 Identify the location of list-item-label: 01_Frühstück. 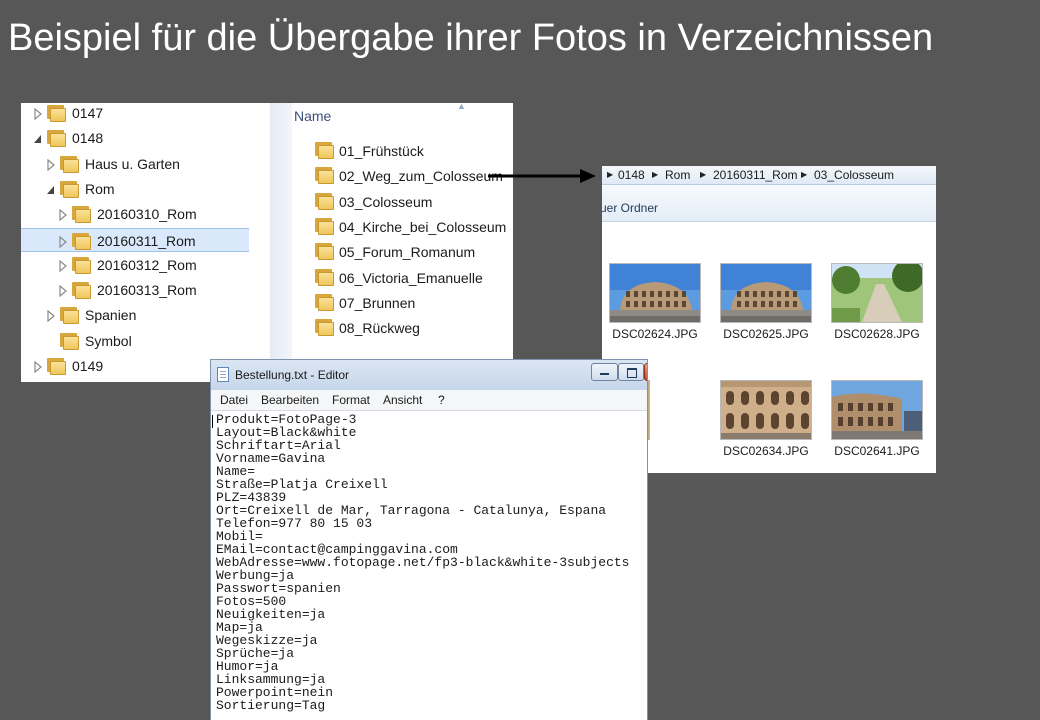
(381, 151).